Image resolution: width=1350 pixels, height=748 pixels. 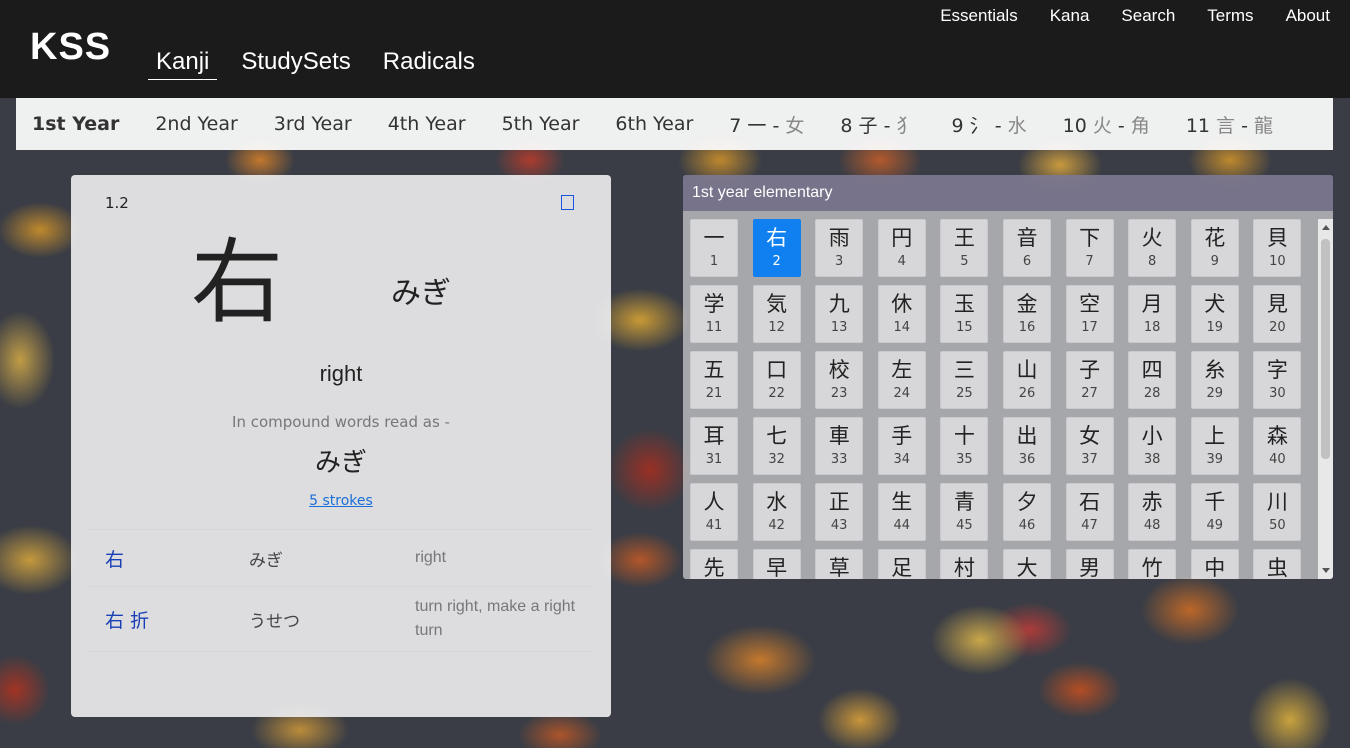 What do you see at coordinates (1152, 248) in the screenshot?
I see `kanji-tile: 火8` at bounding box center [1152, 248].